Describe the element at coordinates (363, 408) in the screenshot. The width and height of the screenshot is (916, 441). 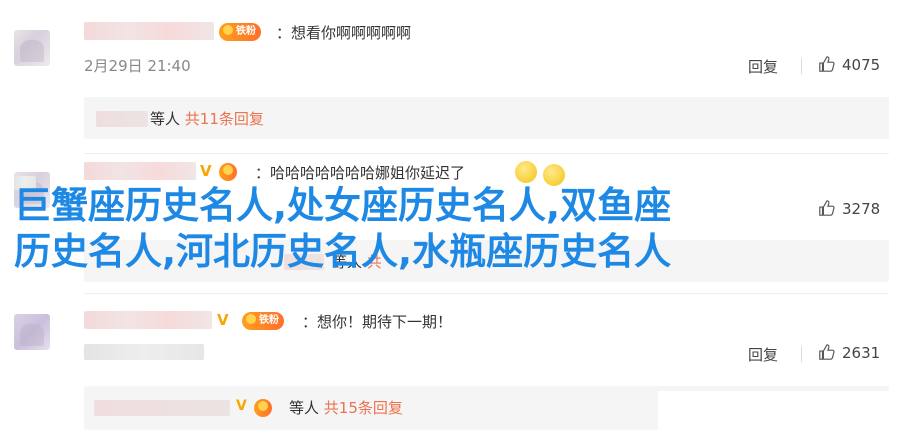
I see `view-replies-link: 共15条回复` at that location.